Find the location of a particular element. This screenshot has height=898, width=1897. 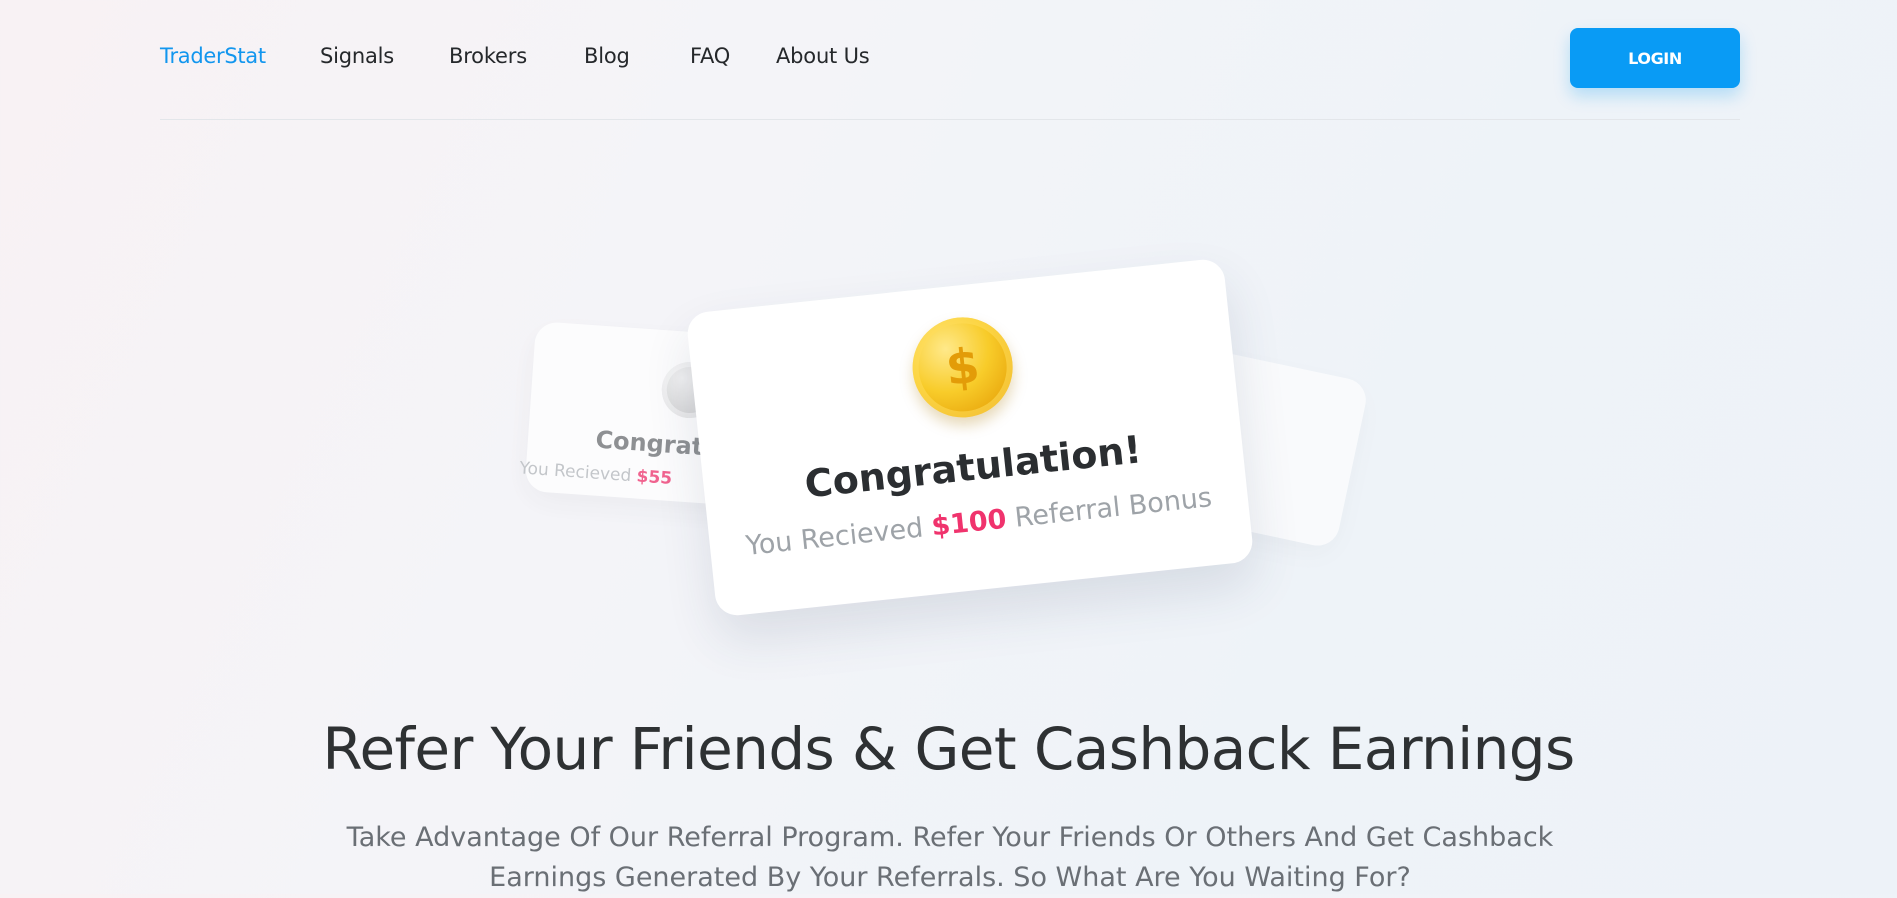

dollar-coin-icon: $ is located at coordinates (962, 367).